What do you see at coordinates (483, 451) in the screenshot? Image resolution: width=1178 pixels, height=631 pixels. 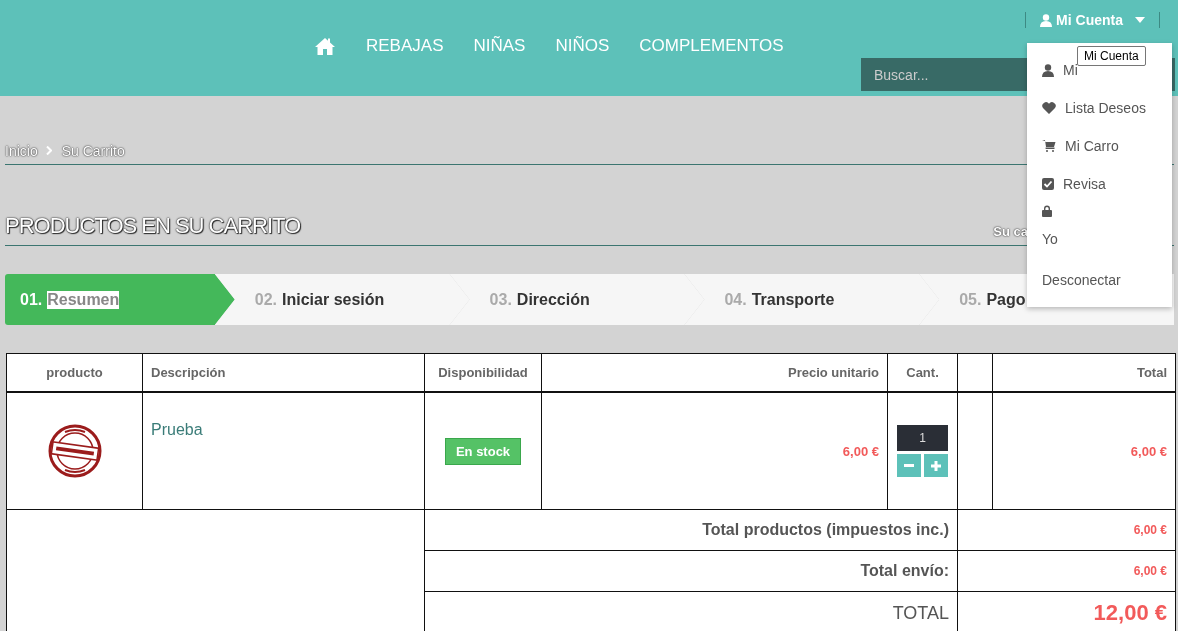 I see `stock-label: En stock` at bounding box center [483, 451].